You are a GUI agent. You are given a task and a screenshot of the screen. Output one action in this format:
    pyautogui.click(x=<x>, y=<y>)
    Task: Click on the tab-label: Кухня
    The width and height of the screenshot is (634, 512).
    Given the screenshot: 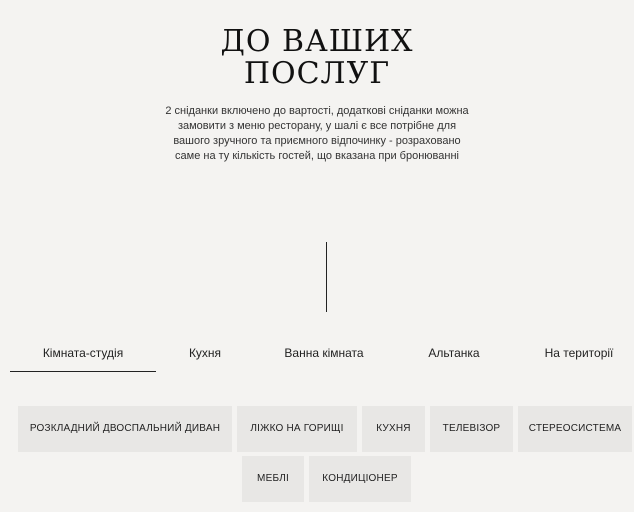 What is the action you would take?
    pyautogui.click(x=205, y=353)
    